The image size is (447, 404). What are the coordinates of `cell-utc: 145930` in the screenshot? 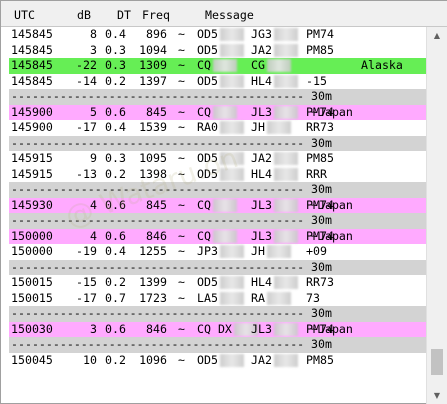 It's located at (32, 204).